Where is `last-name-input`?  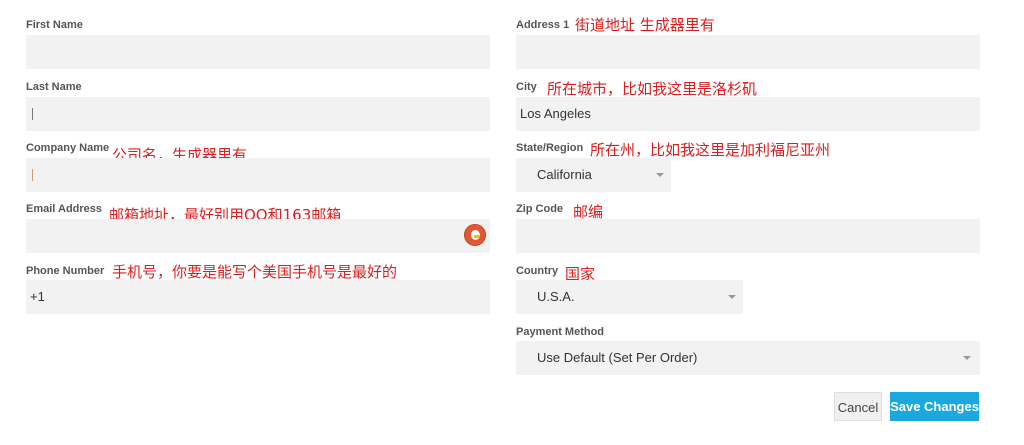 last-name-input is located at coordinates (258, 114).